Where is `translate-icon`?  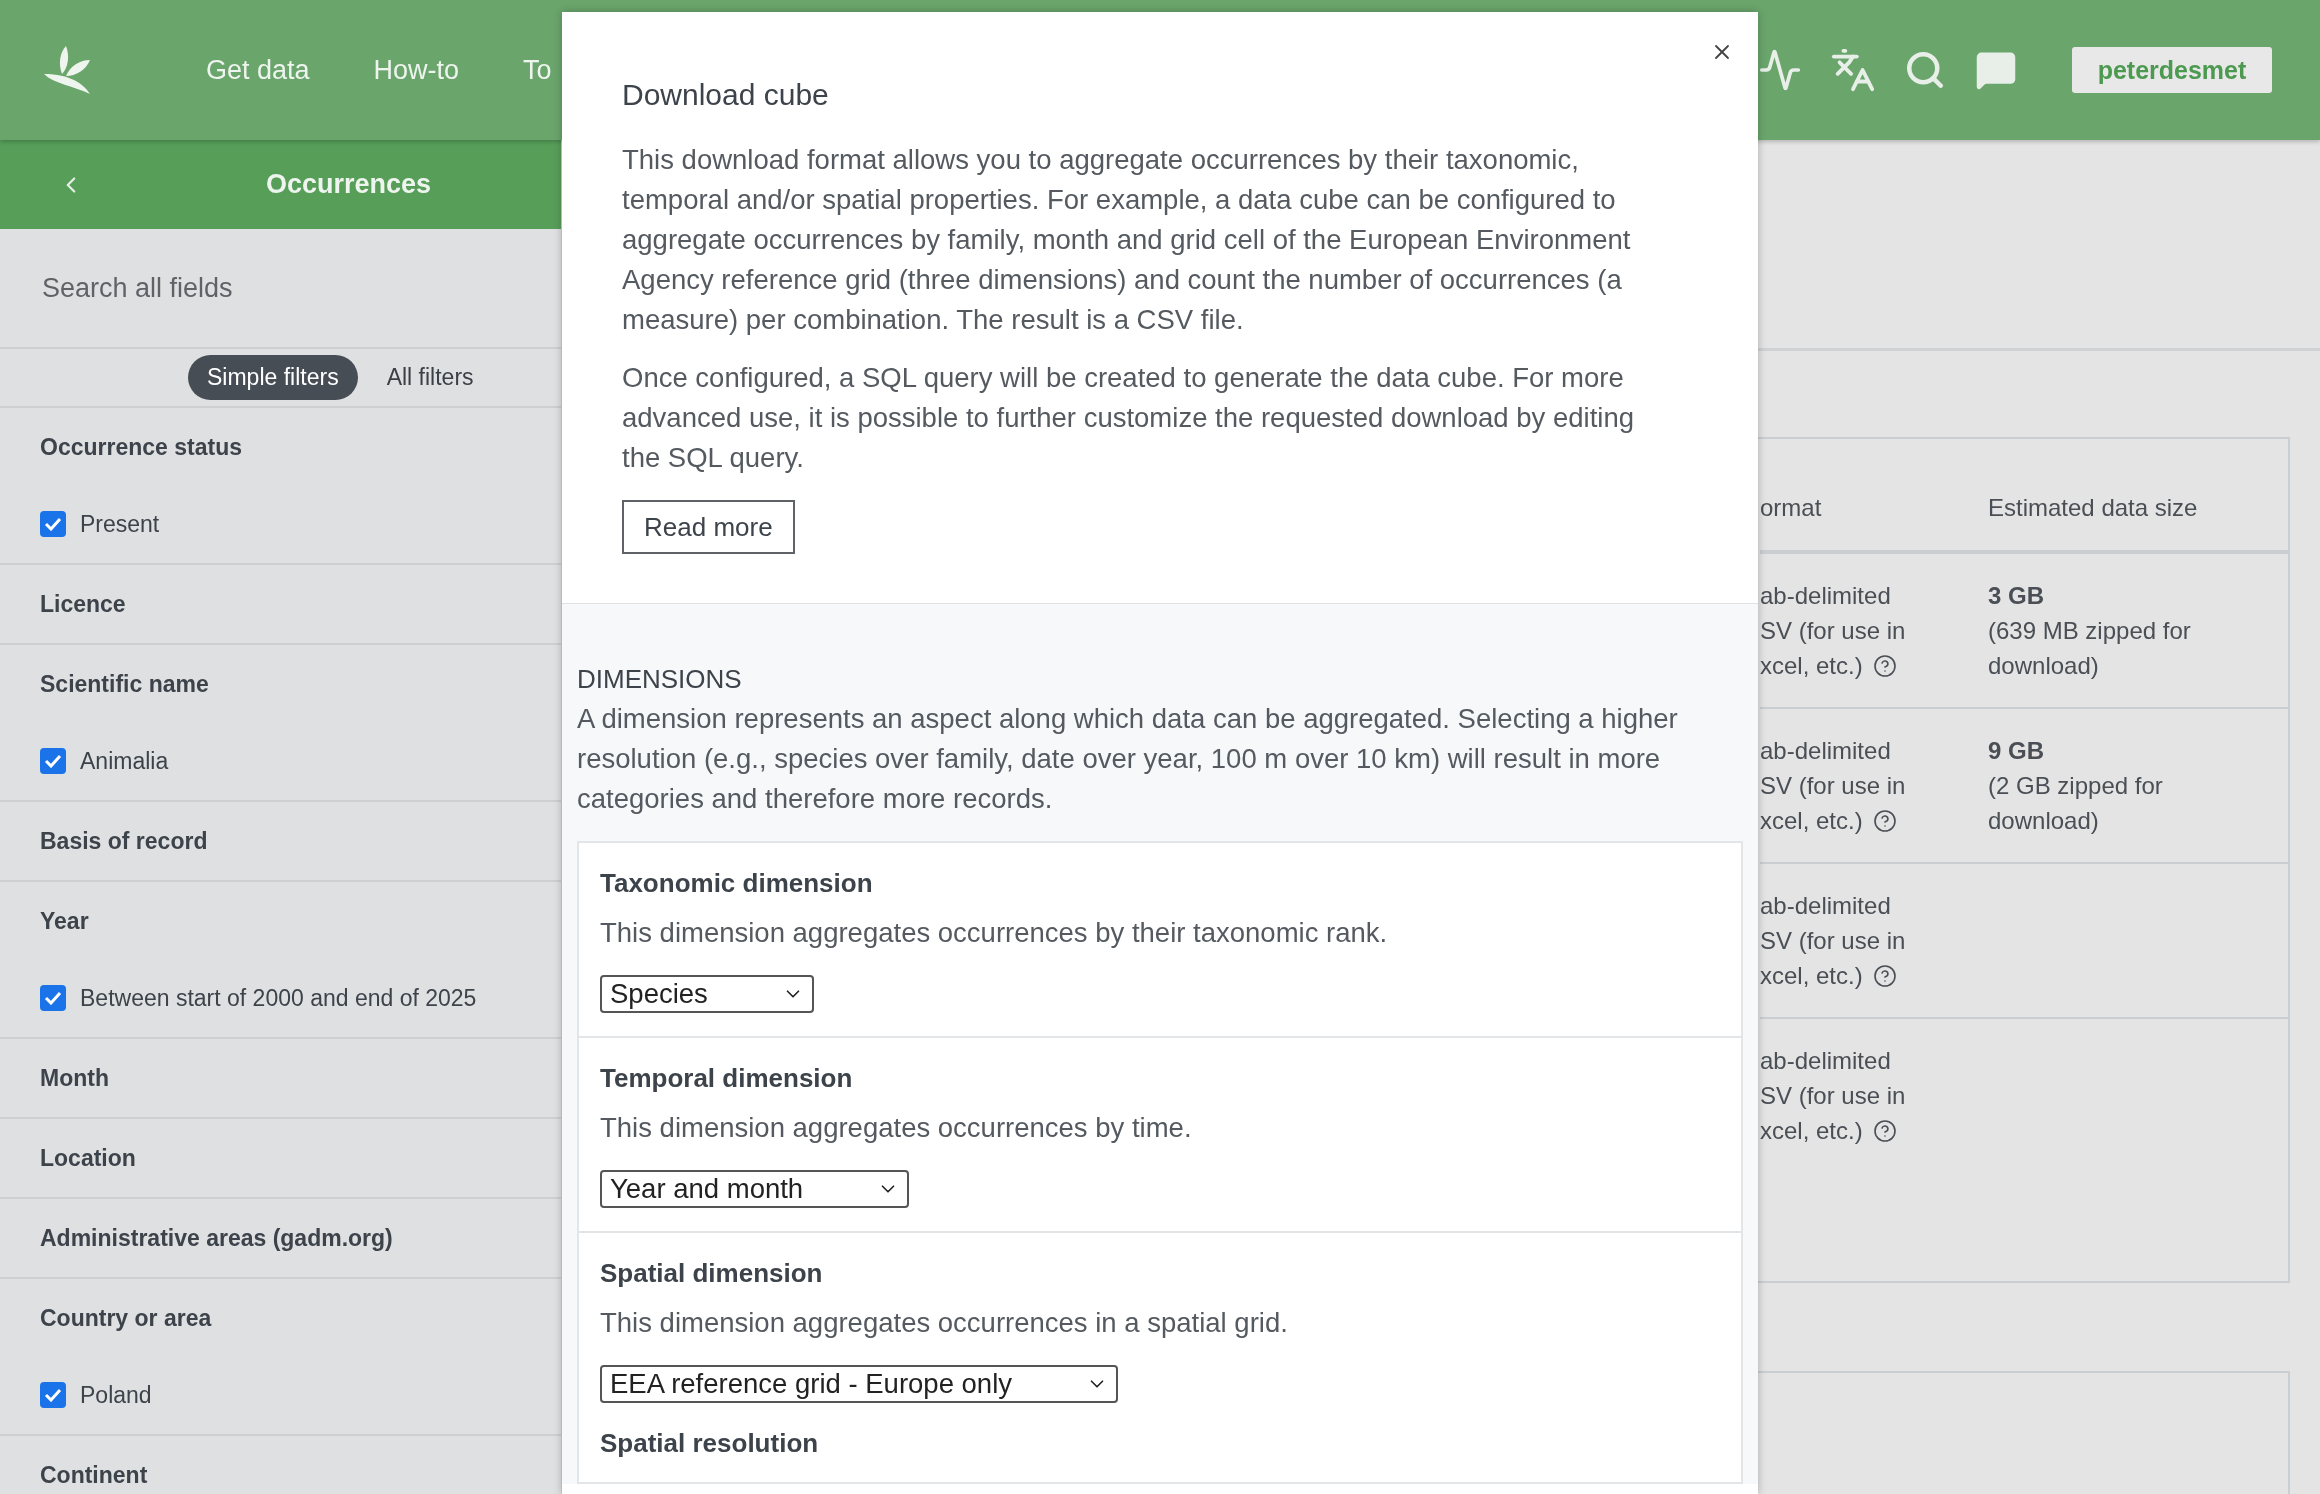
translate-icon is located at coordinates (1853, 70).